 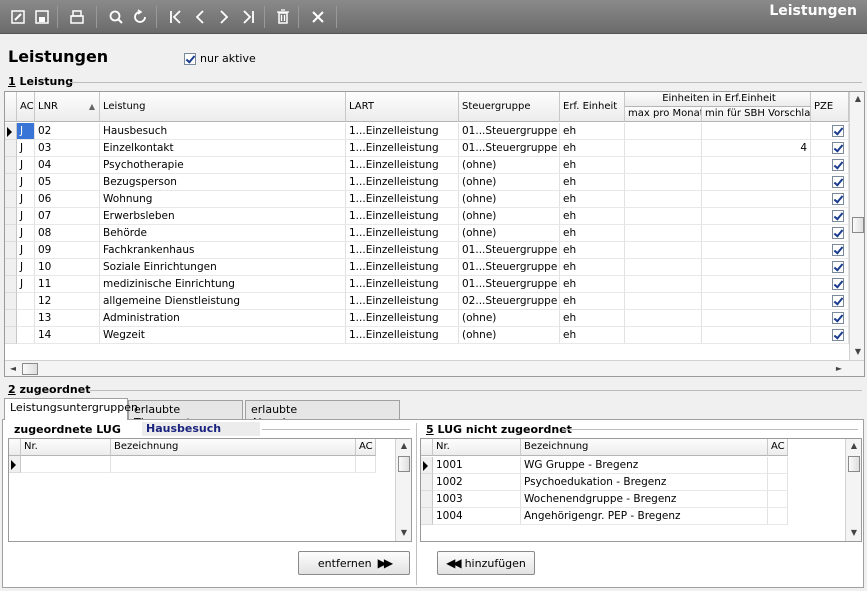 What do you see at coordinates (403, 490) in the screenshot?
I see `zugeordnete-vertical-scrollbar: ▲ ▼` at bounding box center [403, 490].